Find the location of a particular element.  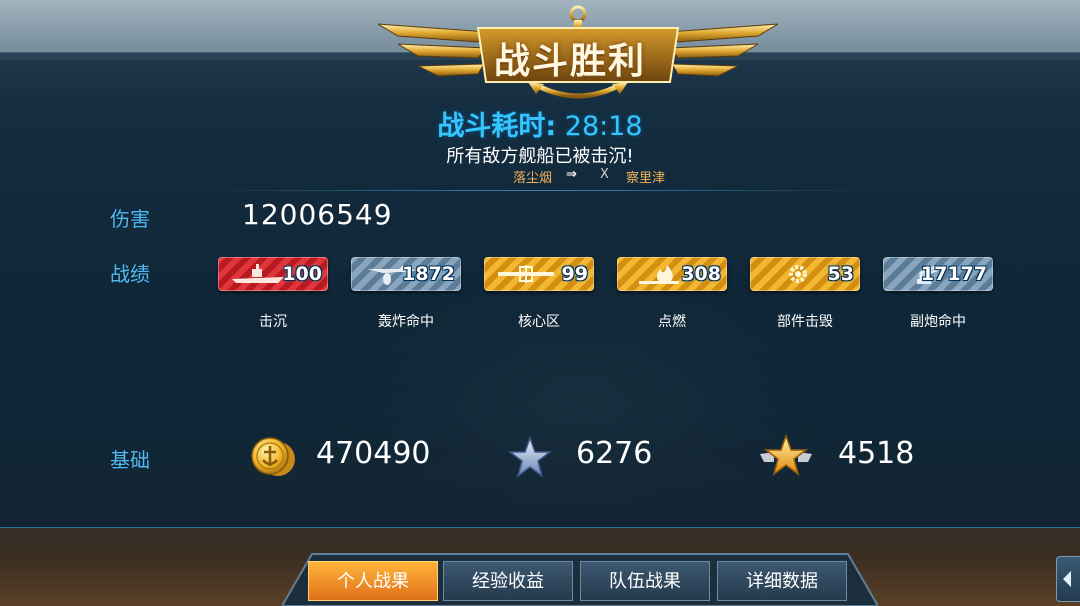

tab-exp-gain: 经验收益 is located at coordinates (508, 581).